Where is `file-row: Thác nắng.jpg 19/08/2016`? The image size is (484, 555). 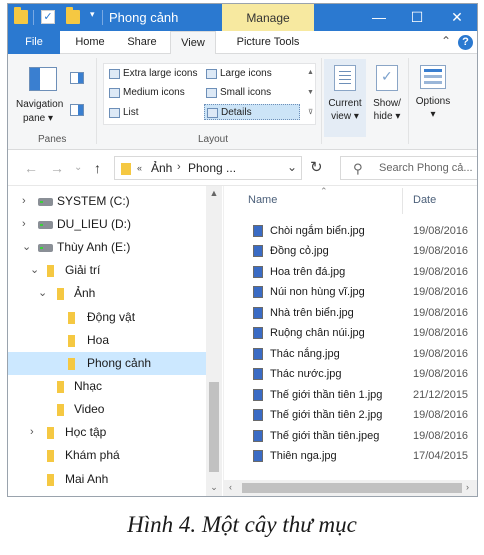 file-row: Thác nắng.jpg 19/08/2016 is located at coordinates (350, 354).